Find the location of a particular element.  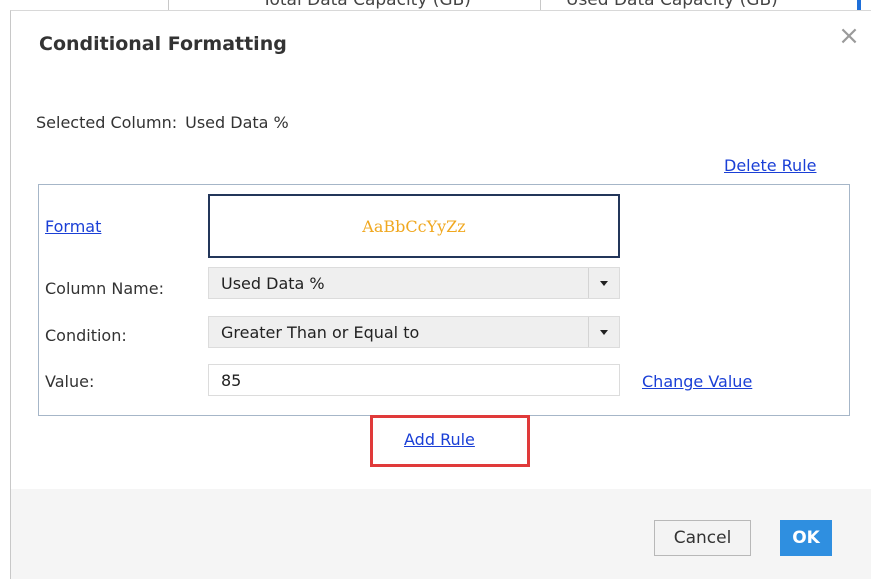

condition-select: Greater Than or Equal to is located at coordinates (414, 332).